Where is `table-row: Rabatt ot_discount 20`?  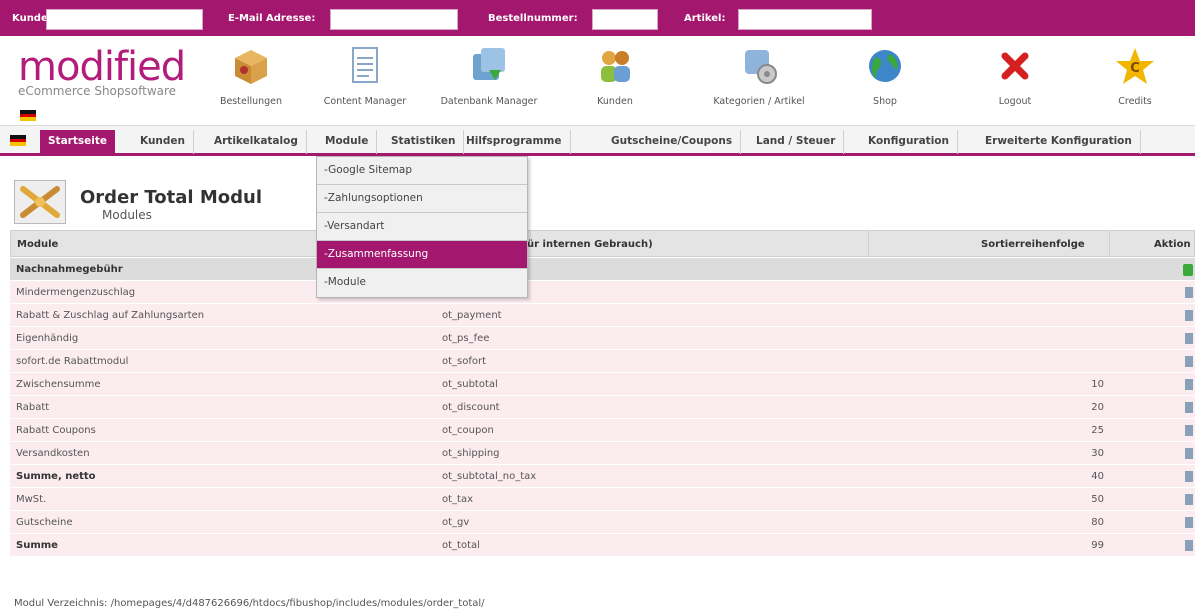
table-row: Rabatt ot_discount 20 is located at coordinates (602, 407).